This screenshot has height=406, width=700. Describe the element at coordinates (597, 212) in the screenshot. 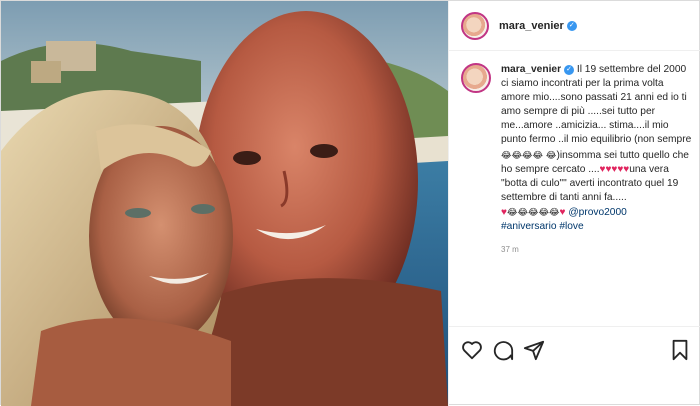

I see `mention-link: @provo2000` at that location.